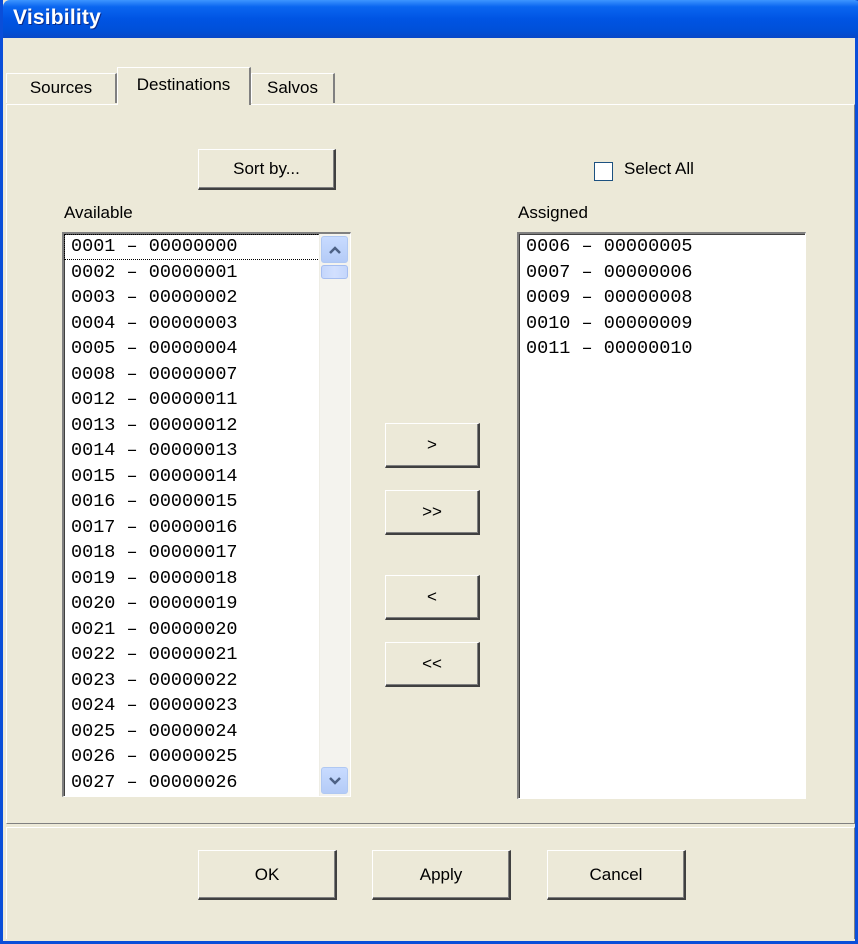 The width and height of the screenshot is (858, 944). Describe the element at coordinates (207, 502) in the screenshot. I see `list-item: 0016 – 00000015` at that location.